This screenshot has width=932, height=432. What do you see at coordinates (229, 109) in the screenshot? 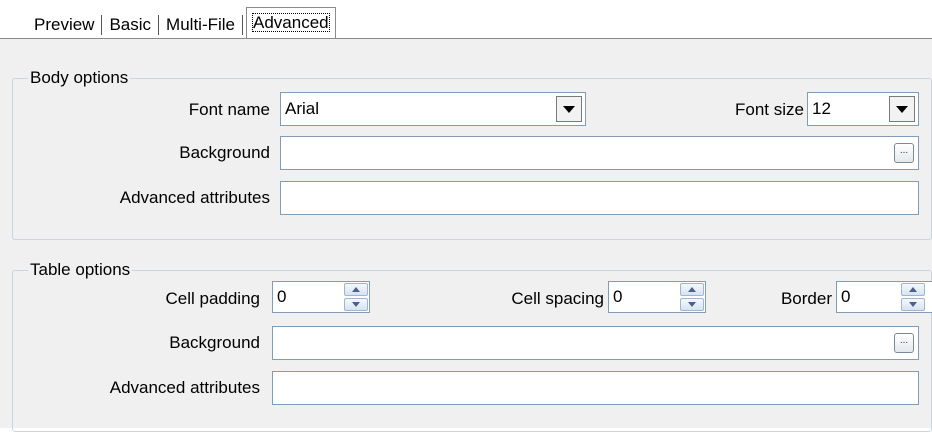
I see `font-name-label: Font name` at bounding box center [229, 109].